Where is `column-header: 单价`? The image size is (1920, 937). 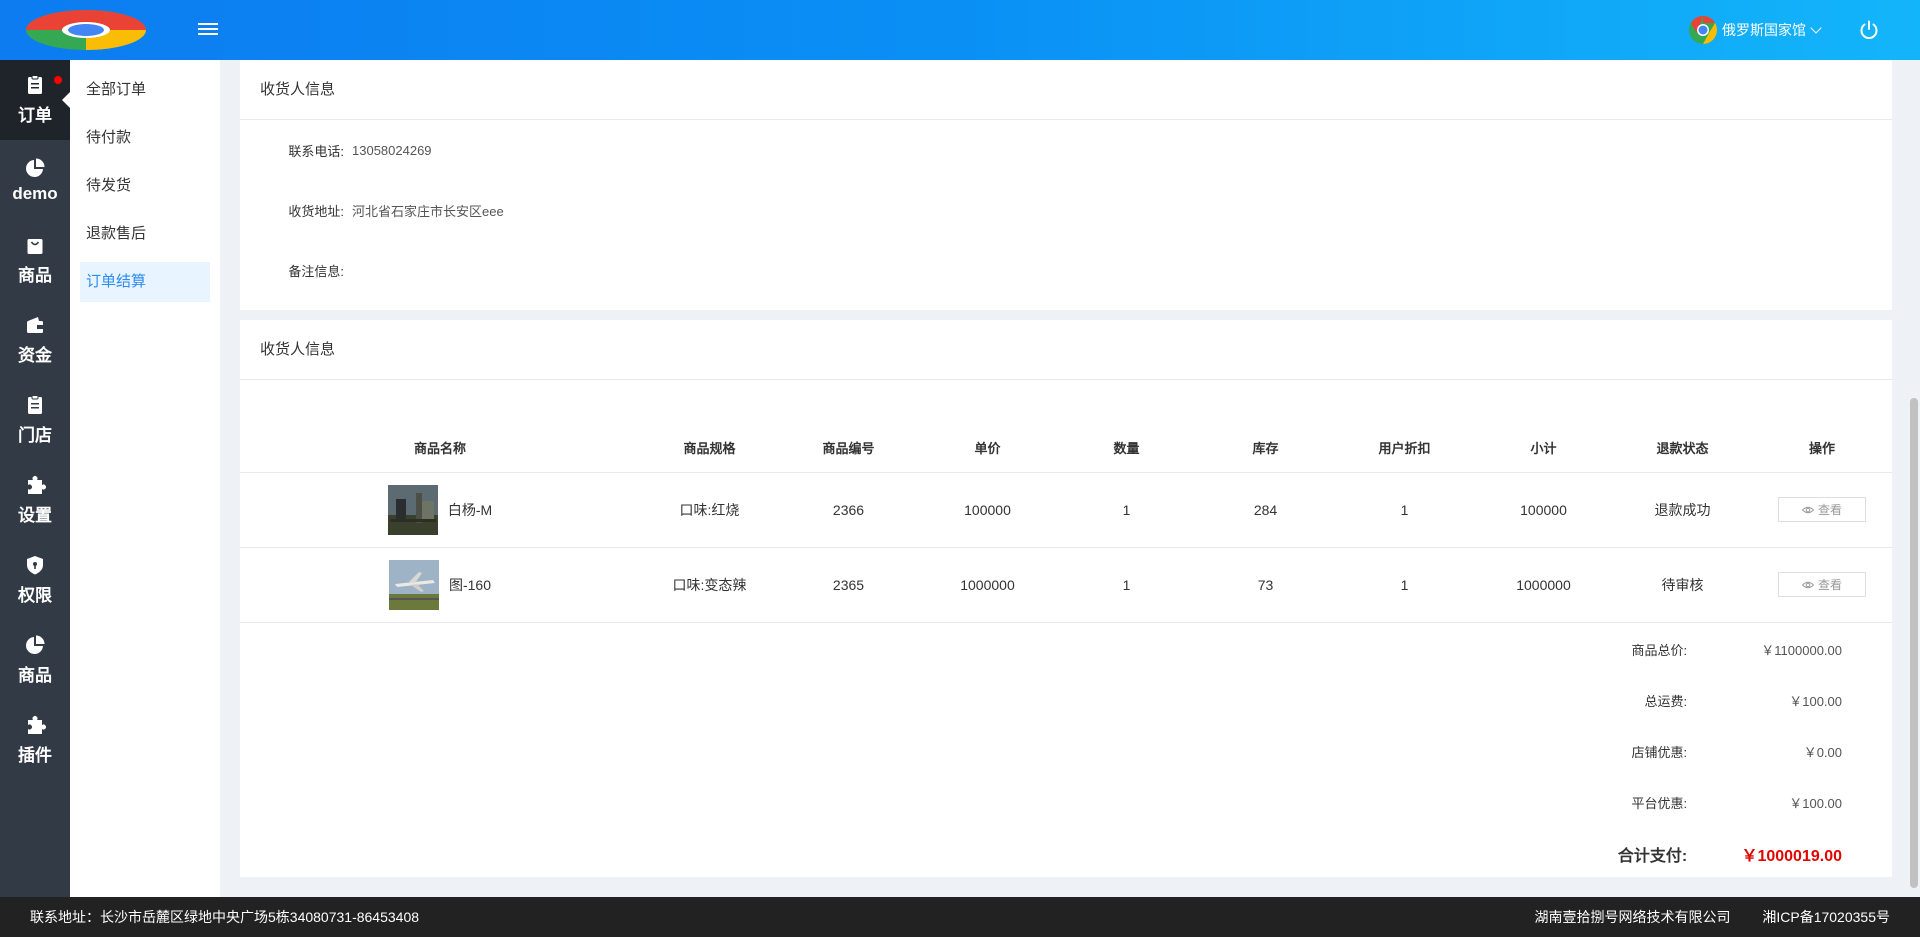 column-header: 单价 is located at coordinates (987, 448).